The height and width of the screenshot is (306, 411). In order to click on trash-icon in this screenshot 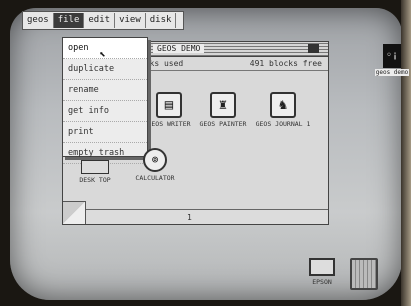, I will do `click(364, 274)`.